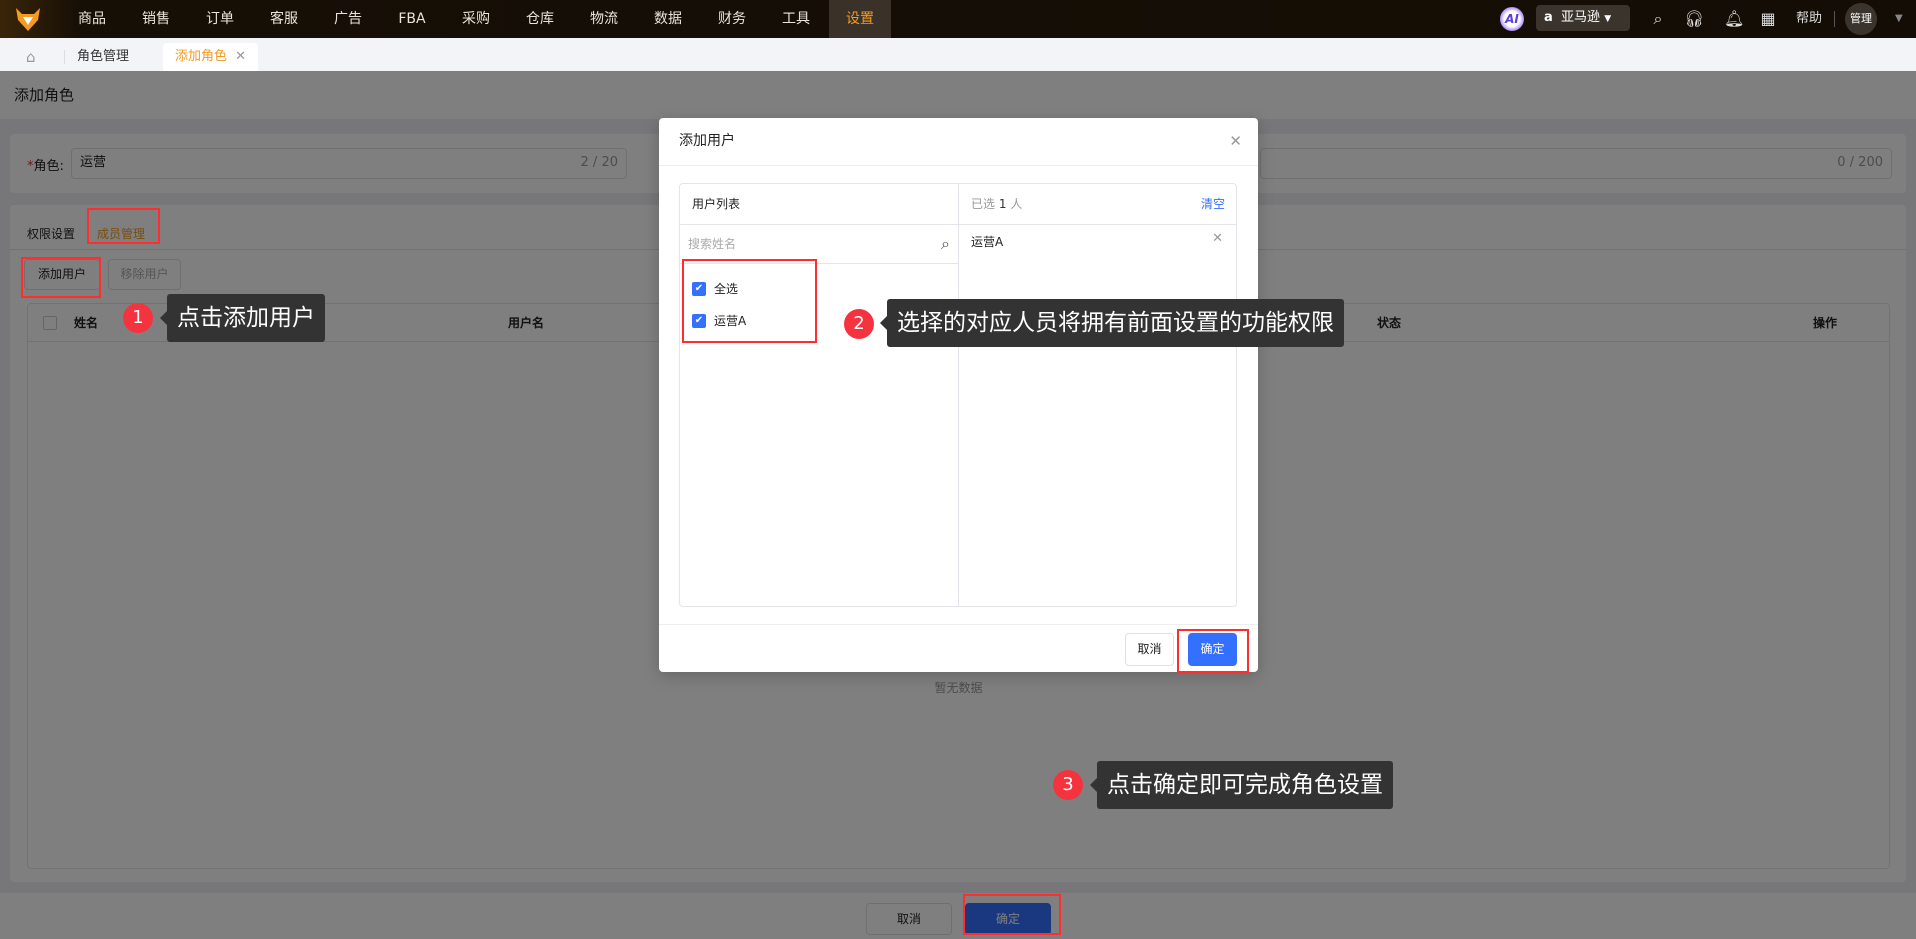 This screenshot has height=939, width=1916. I want to click on step-number: 1, so click(138, 318).